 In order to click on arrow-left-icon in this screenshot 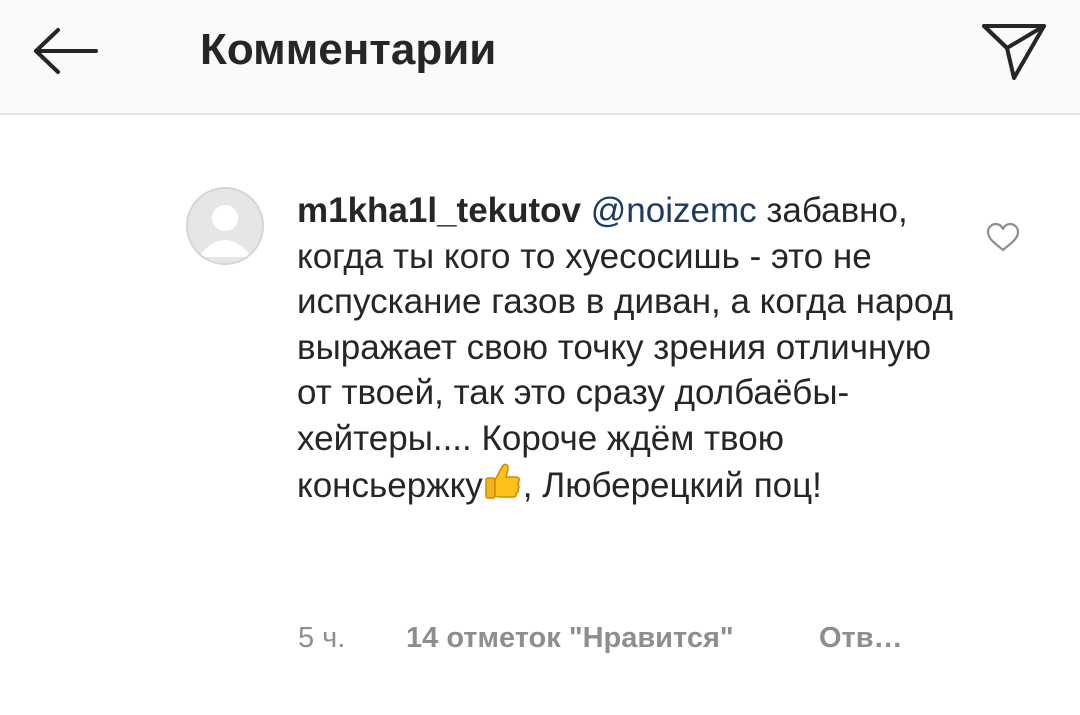, I will do `click(66, 51)`.